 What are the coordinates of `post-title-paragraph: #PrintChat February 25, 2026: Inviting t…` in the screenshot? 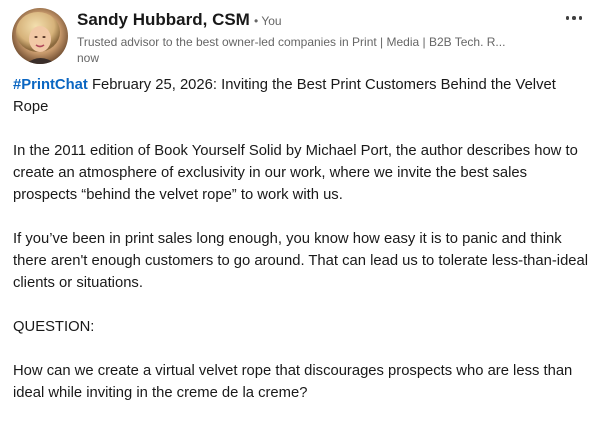 It's located at (302, 96).